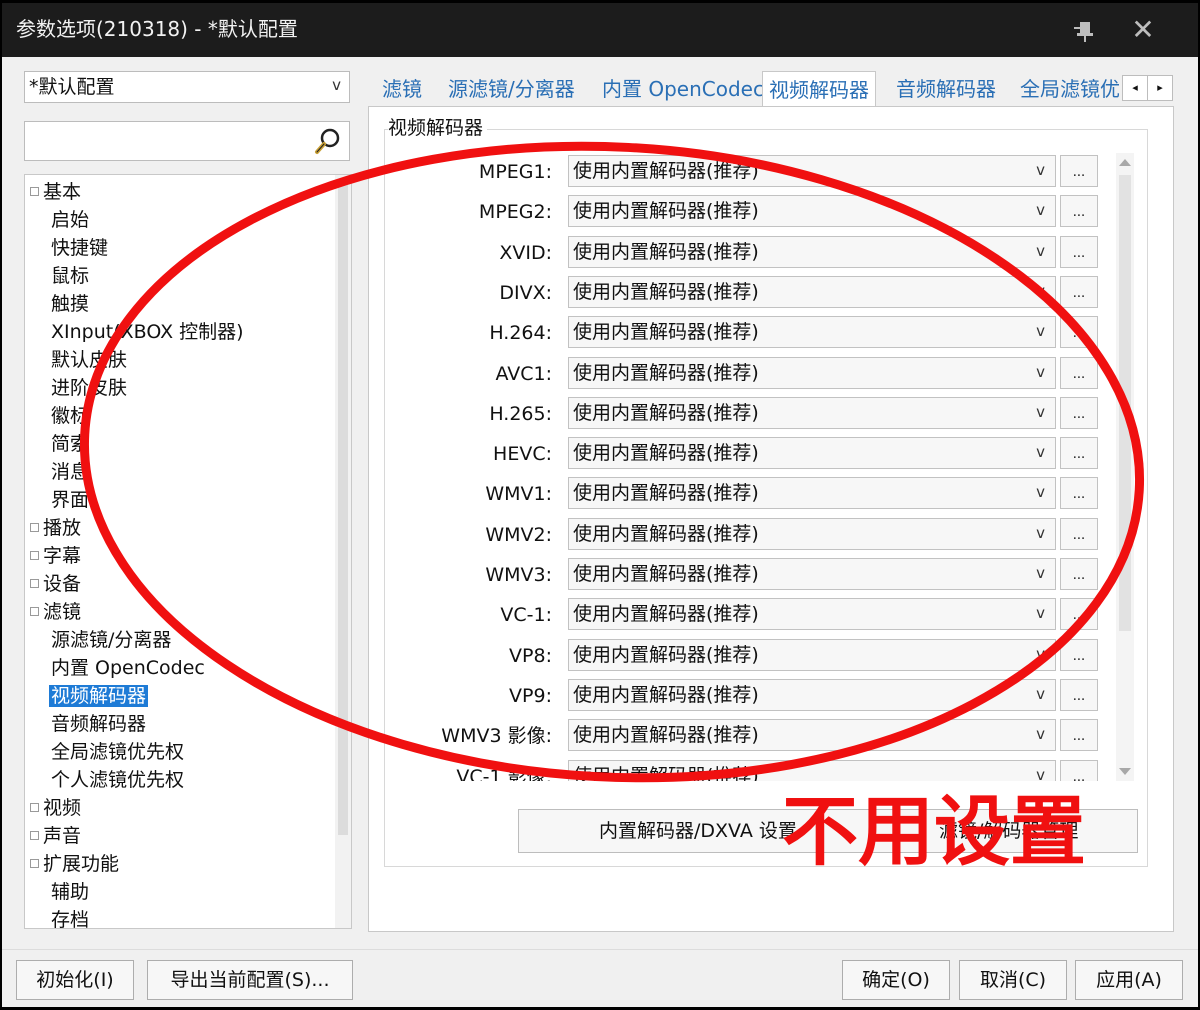 Image resolution: width=1200 pixels, height=1010 pixels. I want to click on tab-filters: 滤镜, so click(402, 89).